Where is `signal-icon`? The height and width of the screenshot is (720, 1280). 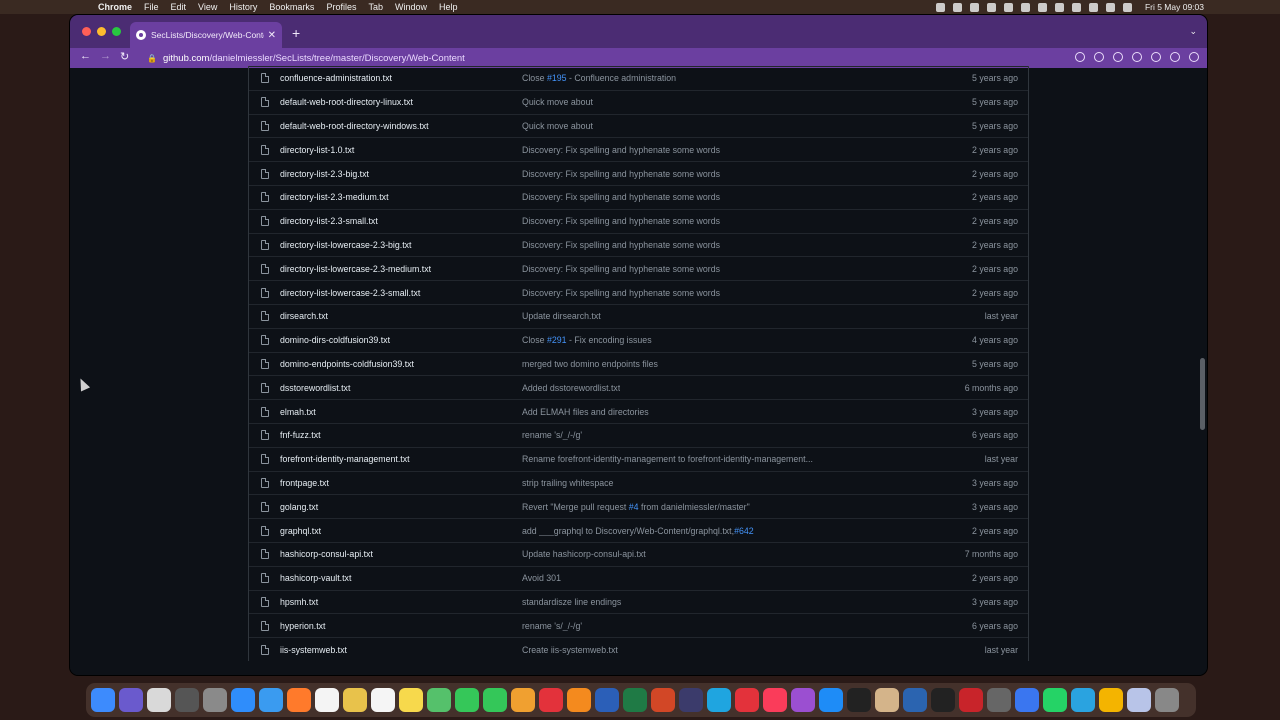 signal-icon is located at coordinates (1027, 700).